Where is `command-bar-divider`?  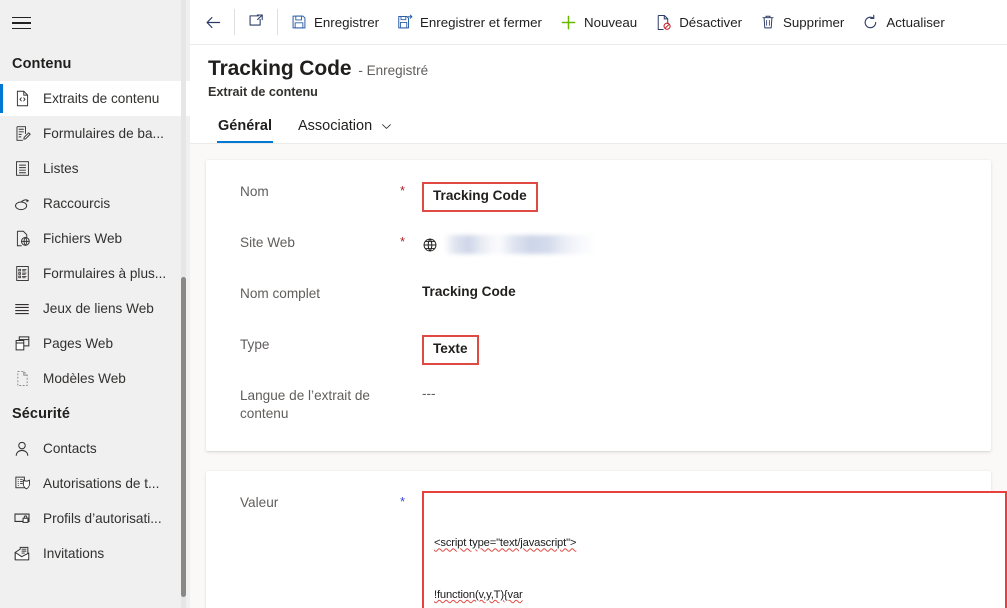 command-bar-divider is located at coordinates (234, 22).